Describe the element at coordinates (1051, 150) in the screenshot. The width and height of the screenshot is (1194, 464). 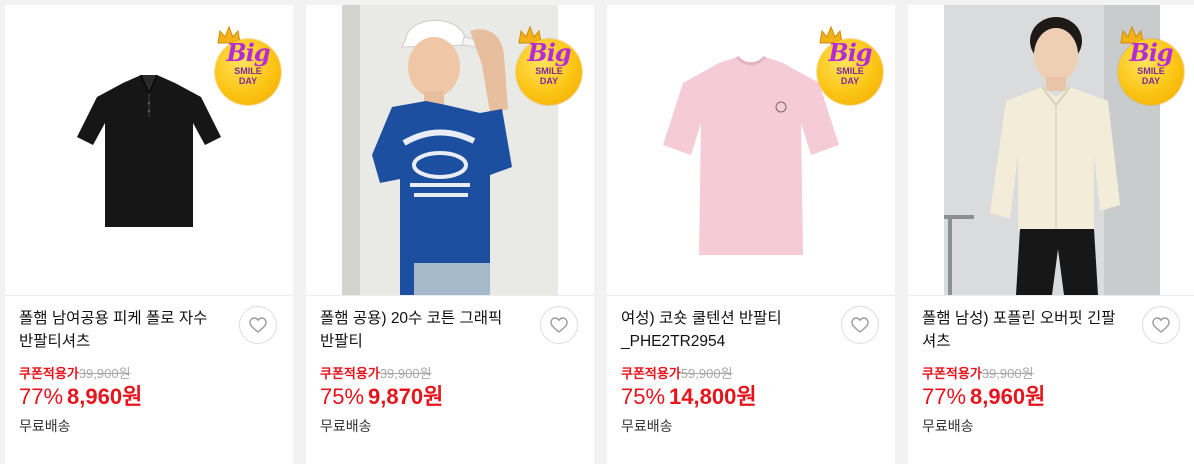
I see `product-image: Big SMILE DAY` at that location.